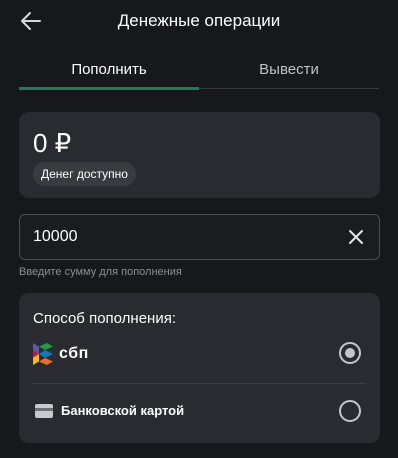 This screenshot has width=398, height=458. What do you see at coordinates (199, 356) in the screenshot?
I see `payment-method-sbp: сбп` at bounding box center [199, 356].